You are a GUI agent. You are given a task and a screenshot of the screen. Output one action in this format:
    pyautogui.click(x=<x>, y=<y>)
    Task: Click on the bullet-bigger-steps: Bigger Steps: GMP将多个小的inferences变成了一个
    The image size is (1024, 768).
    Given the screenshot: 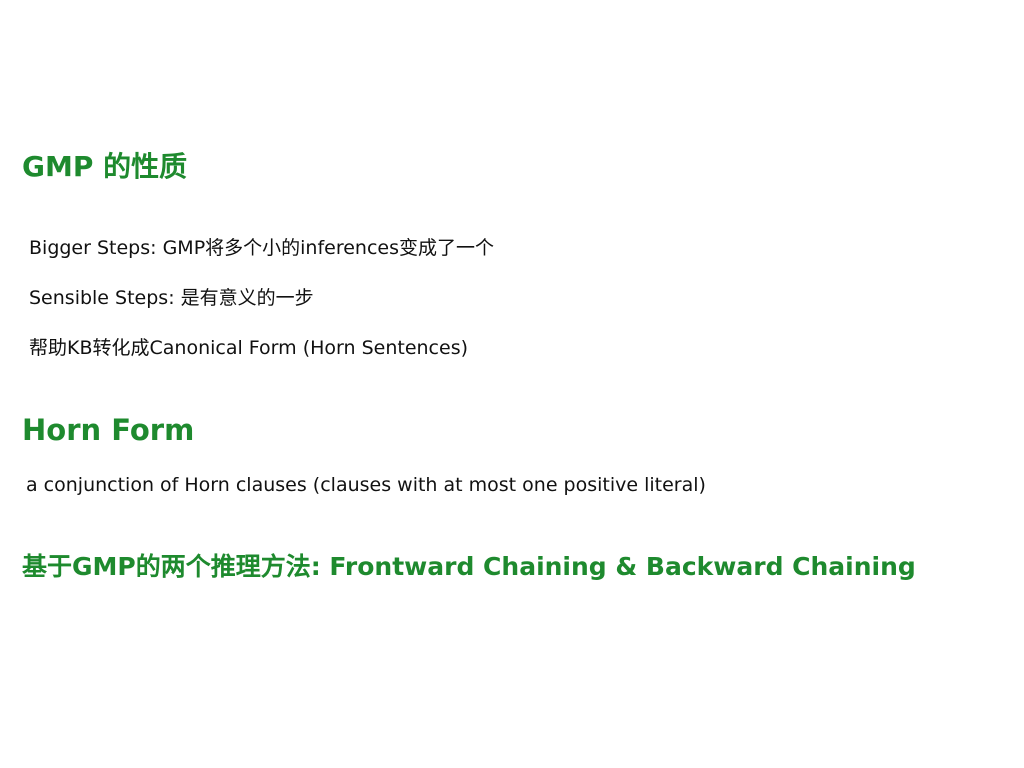 What is the action you would take?
    pyautogui.click(x=262, y=248)
    